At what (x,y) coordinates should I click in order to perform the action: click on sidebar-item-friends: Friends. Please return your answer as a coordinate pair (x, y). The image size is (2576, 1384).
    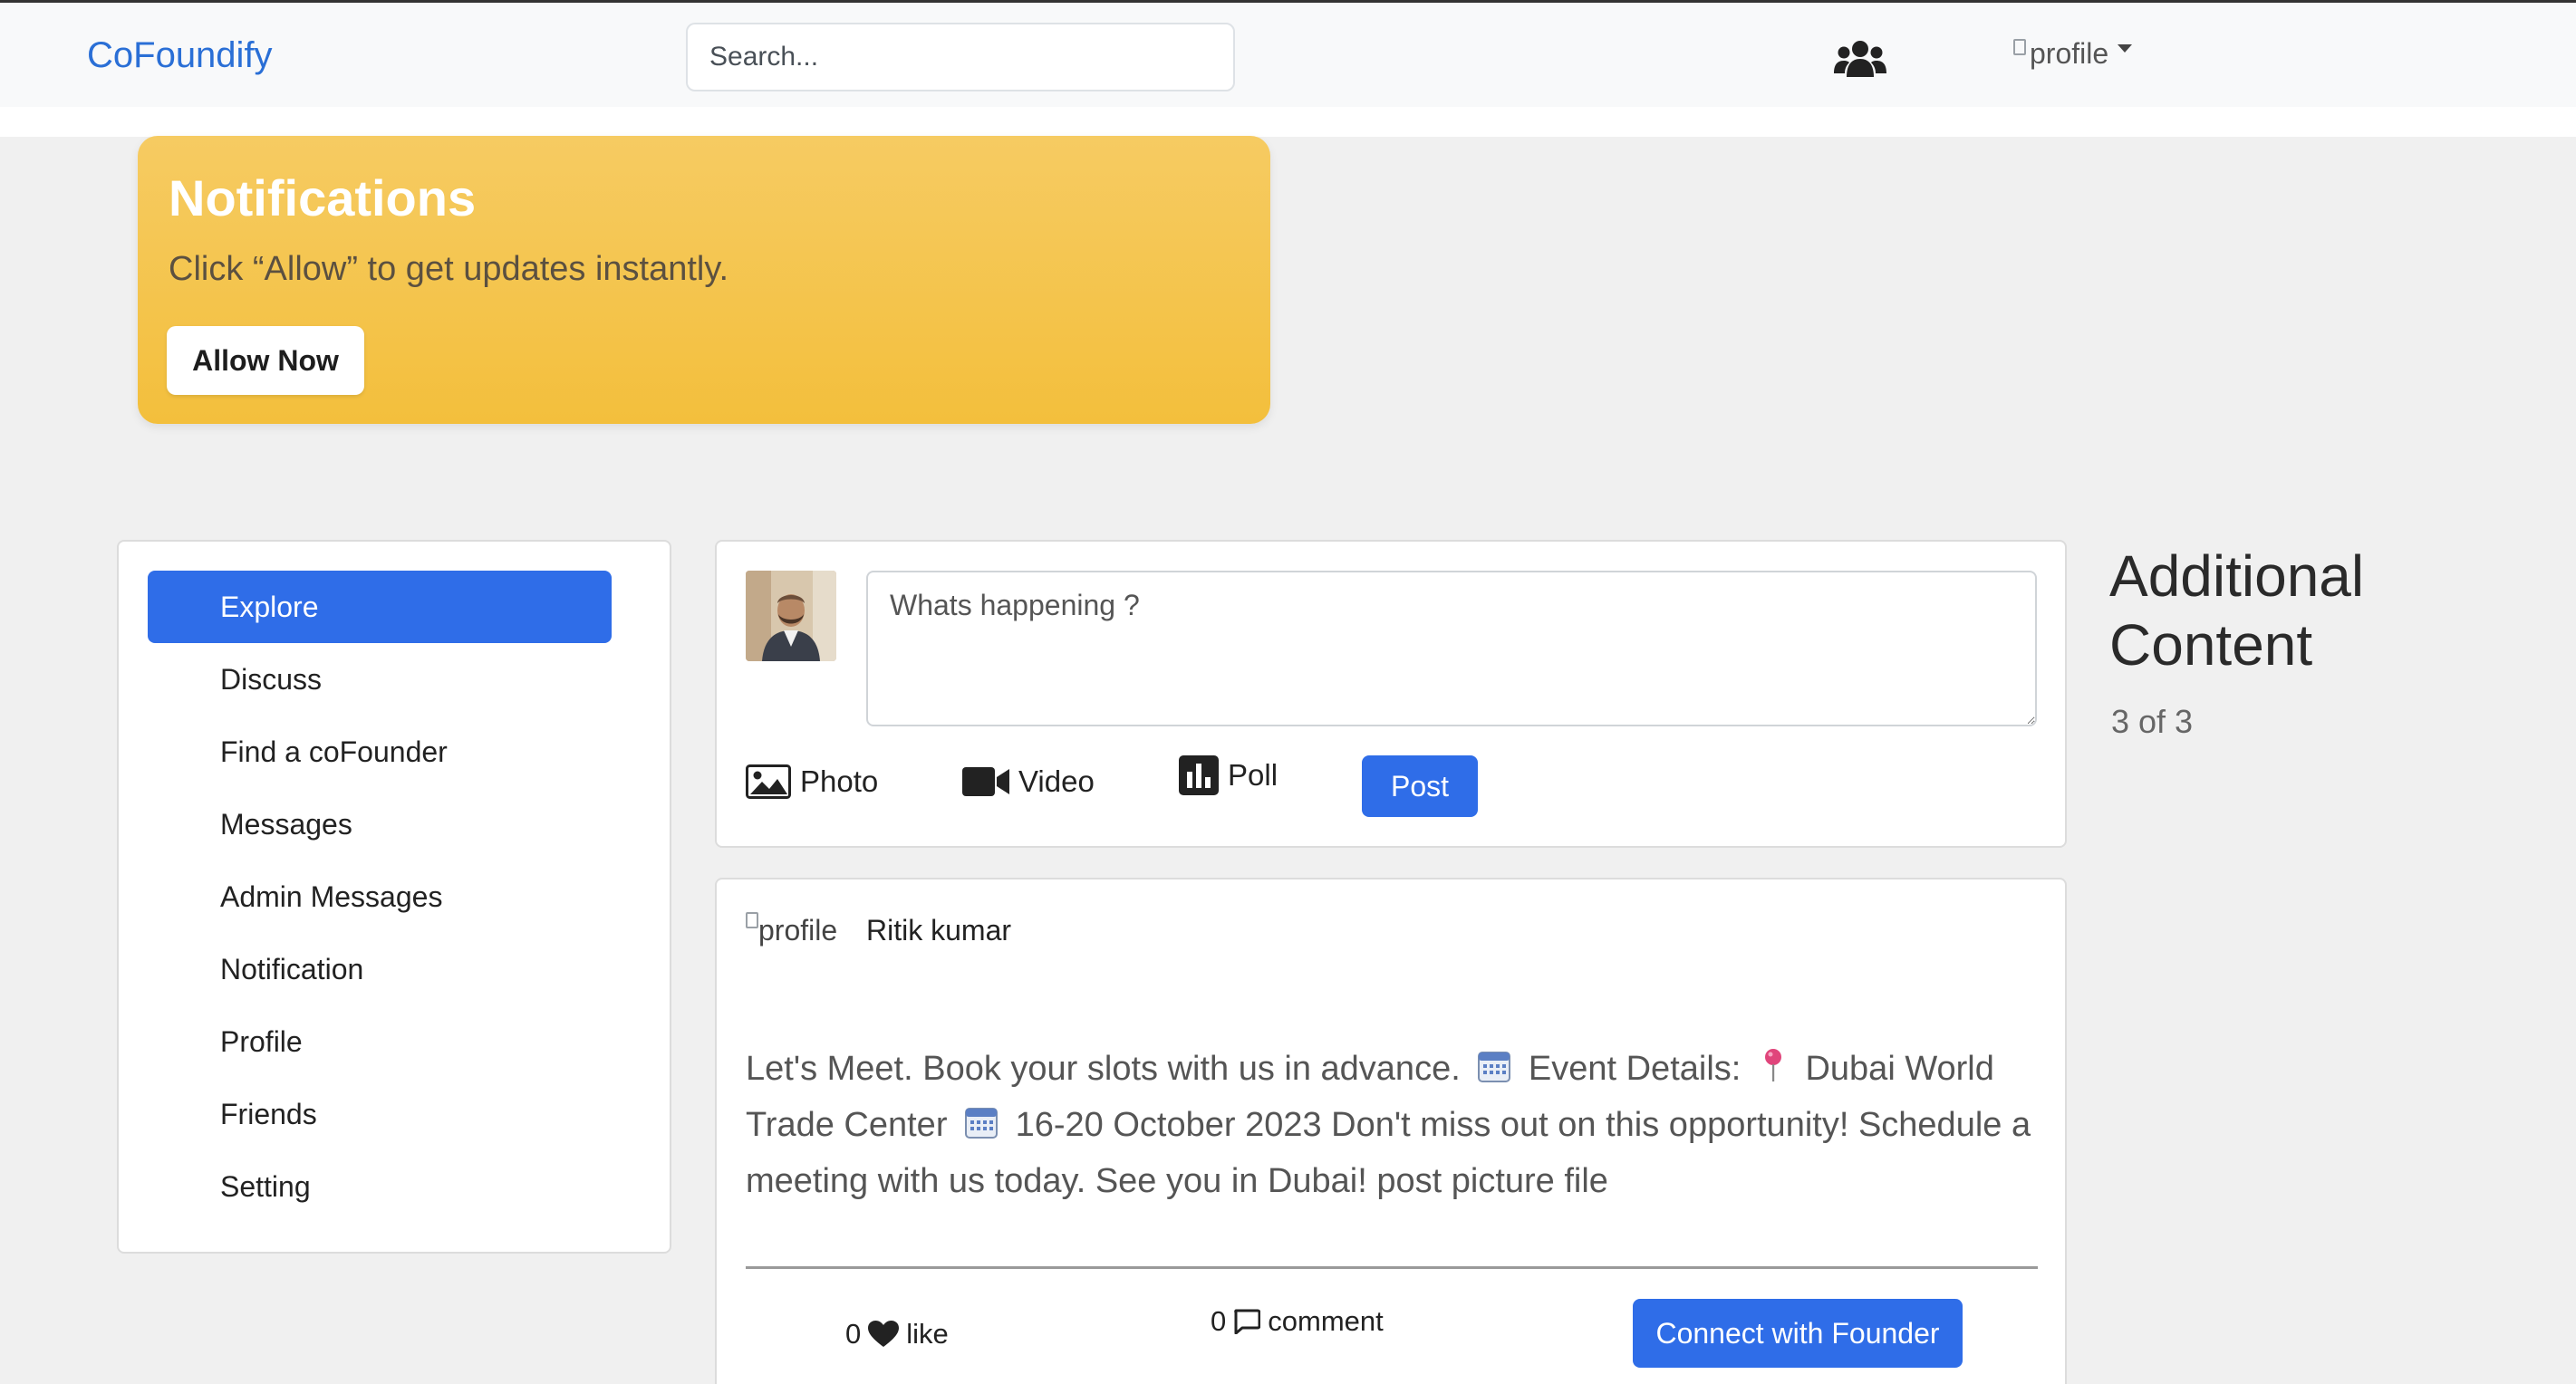
    Looking at the image, I should click on (380, 1114).